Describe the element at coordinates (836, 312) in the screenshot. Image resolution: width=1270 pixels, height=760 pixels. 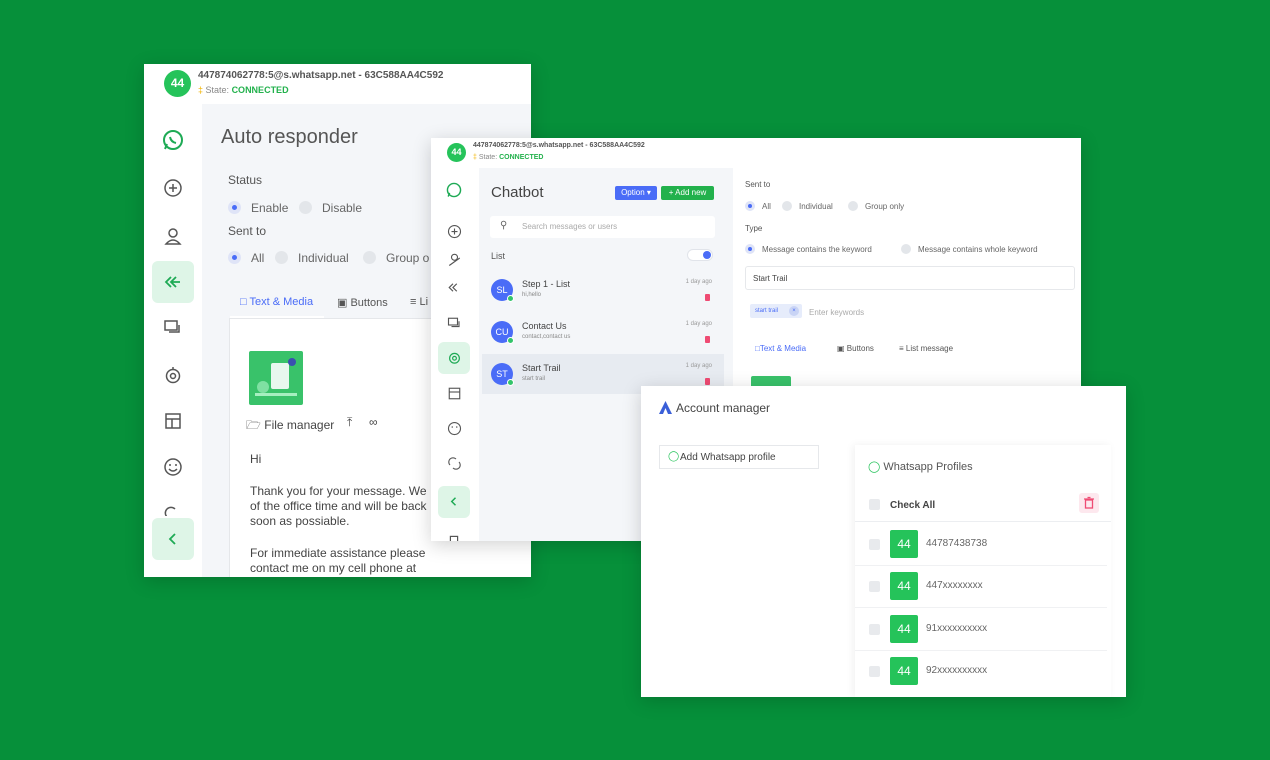
I see `keywords-input: Enter keywords` at that location.